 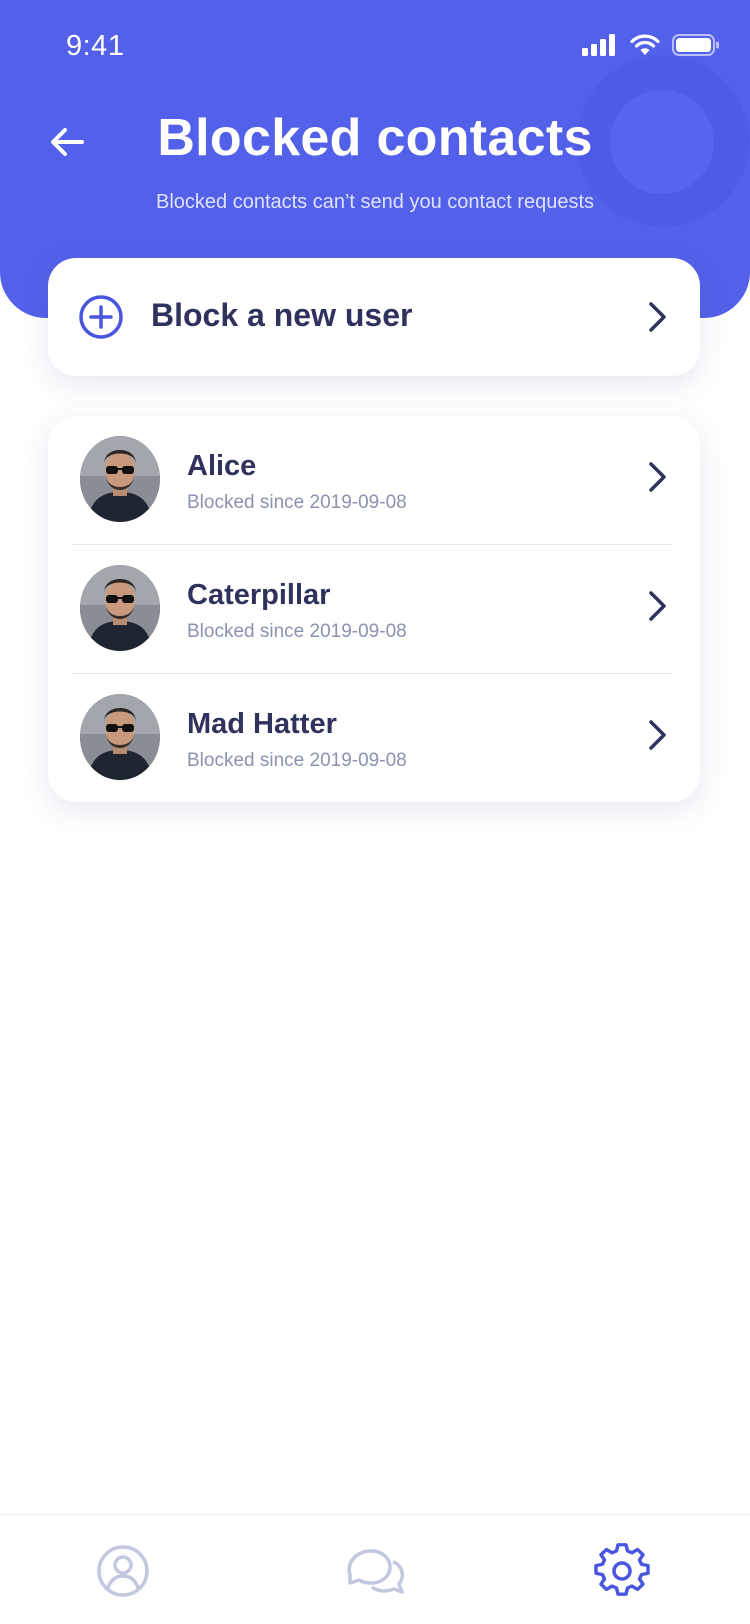 I want to click on status-icons, so click(x=651, y=45).